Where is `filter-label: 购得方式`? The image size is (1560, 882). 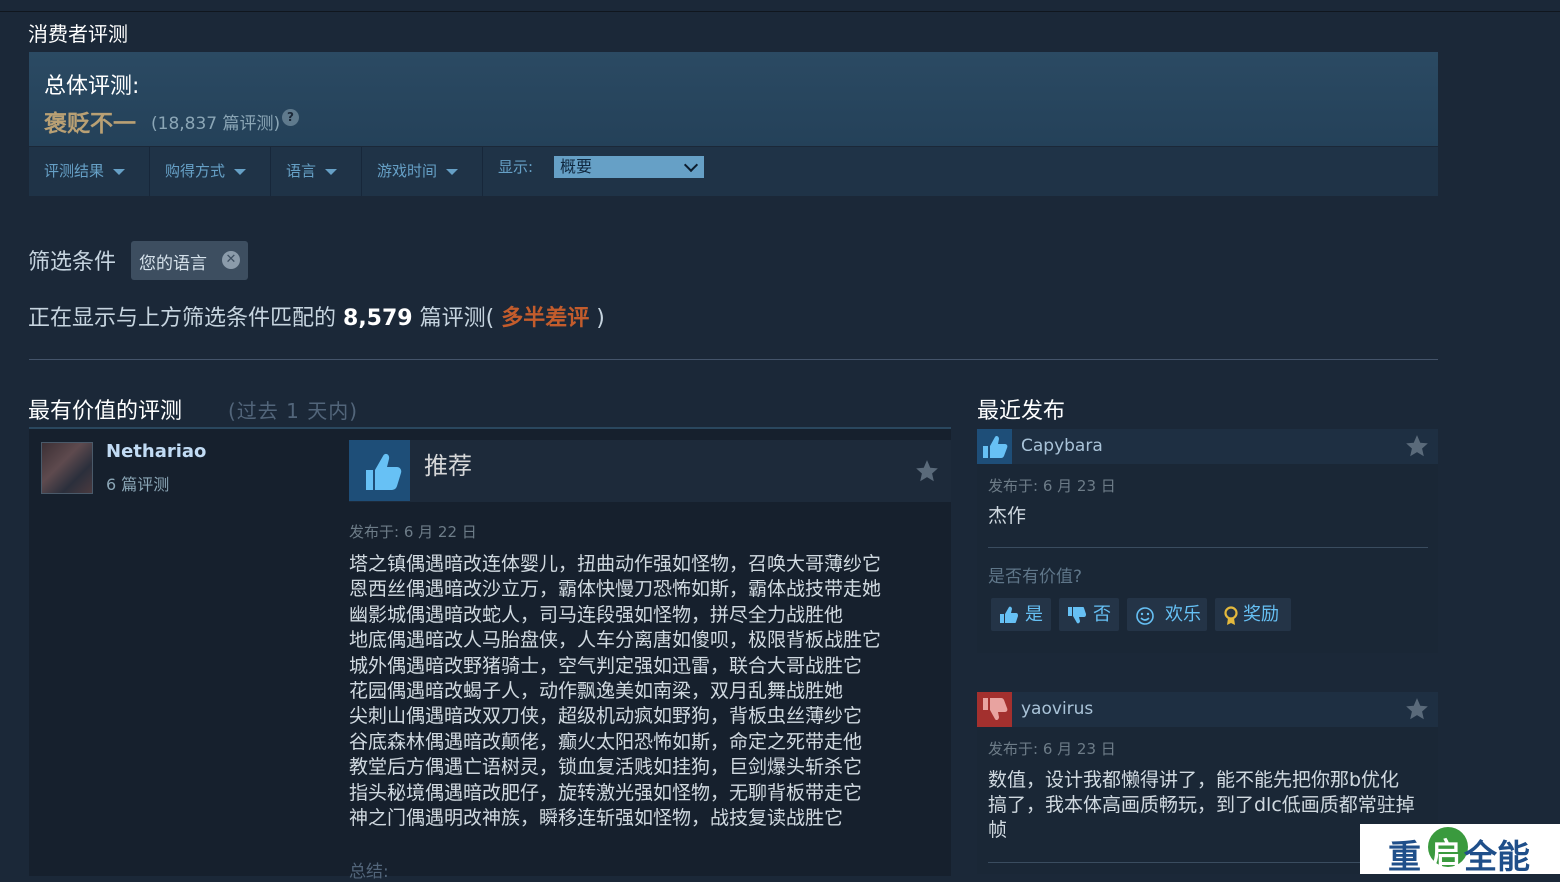
filter-label: 购得方式 is located at coordinates (195, 171).